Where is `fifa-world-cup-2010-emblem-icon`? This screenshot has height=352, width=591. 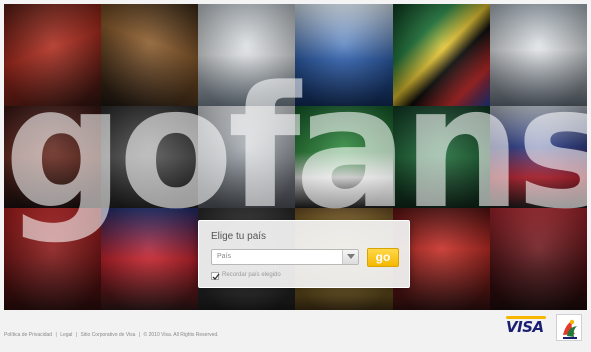 fifa-world-cup-2010-emblem-icon is located at coordinates (569, 327).